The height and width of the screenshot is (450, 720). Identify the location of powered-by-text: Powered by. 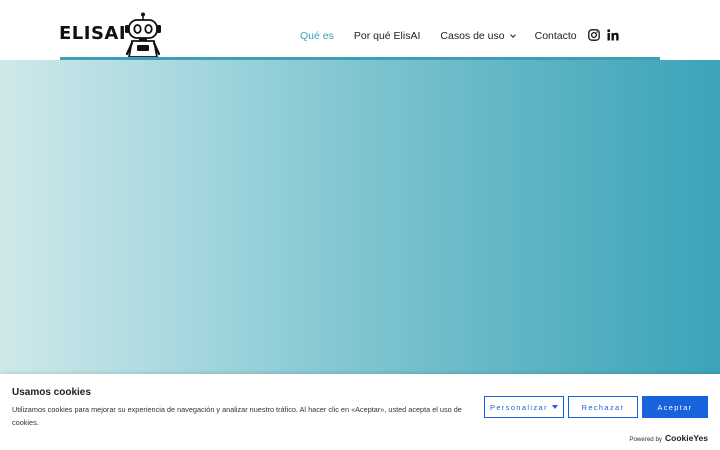
(645, 439).